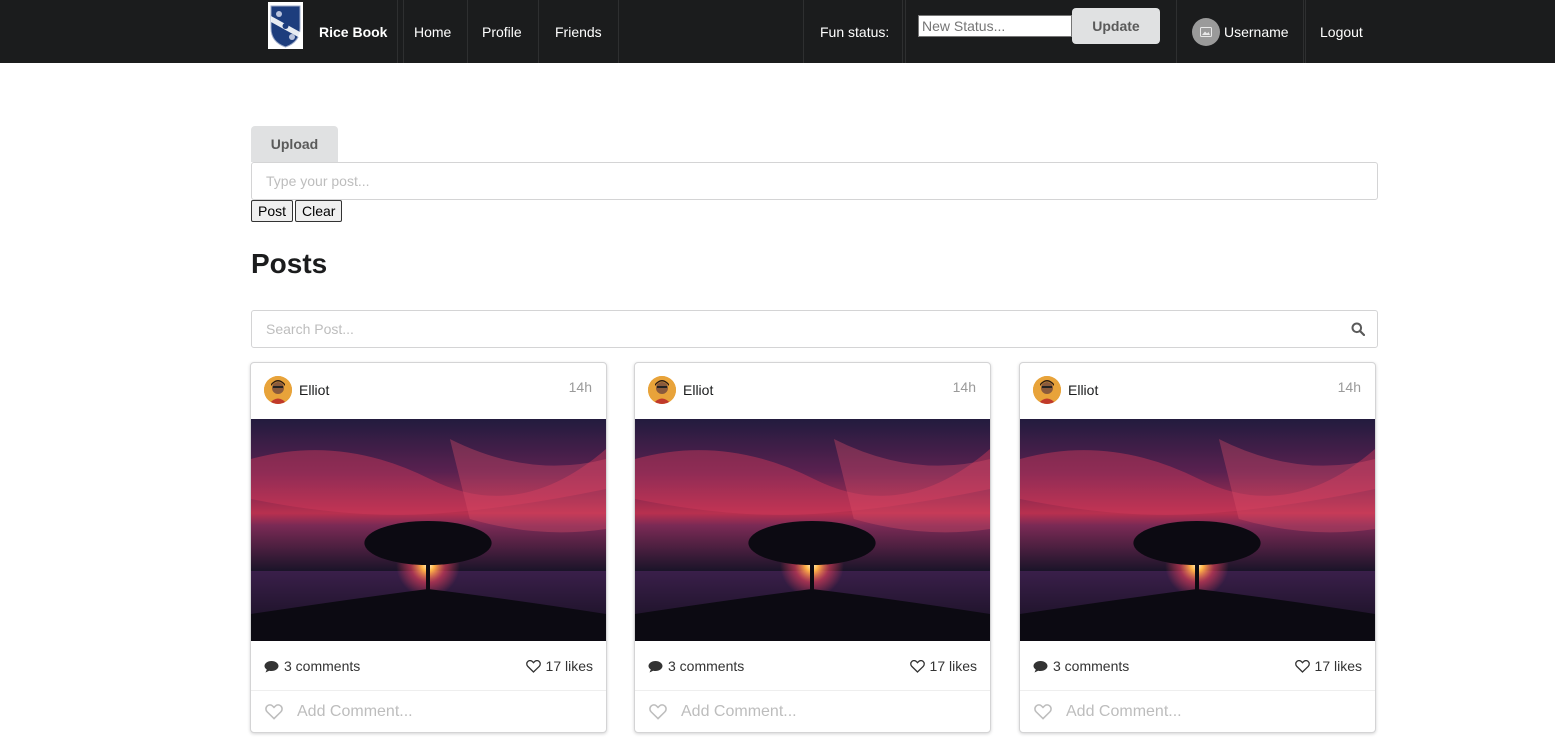  I want to click on post-text-input, so click(814, 181).